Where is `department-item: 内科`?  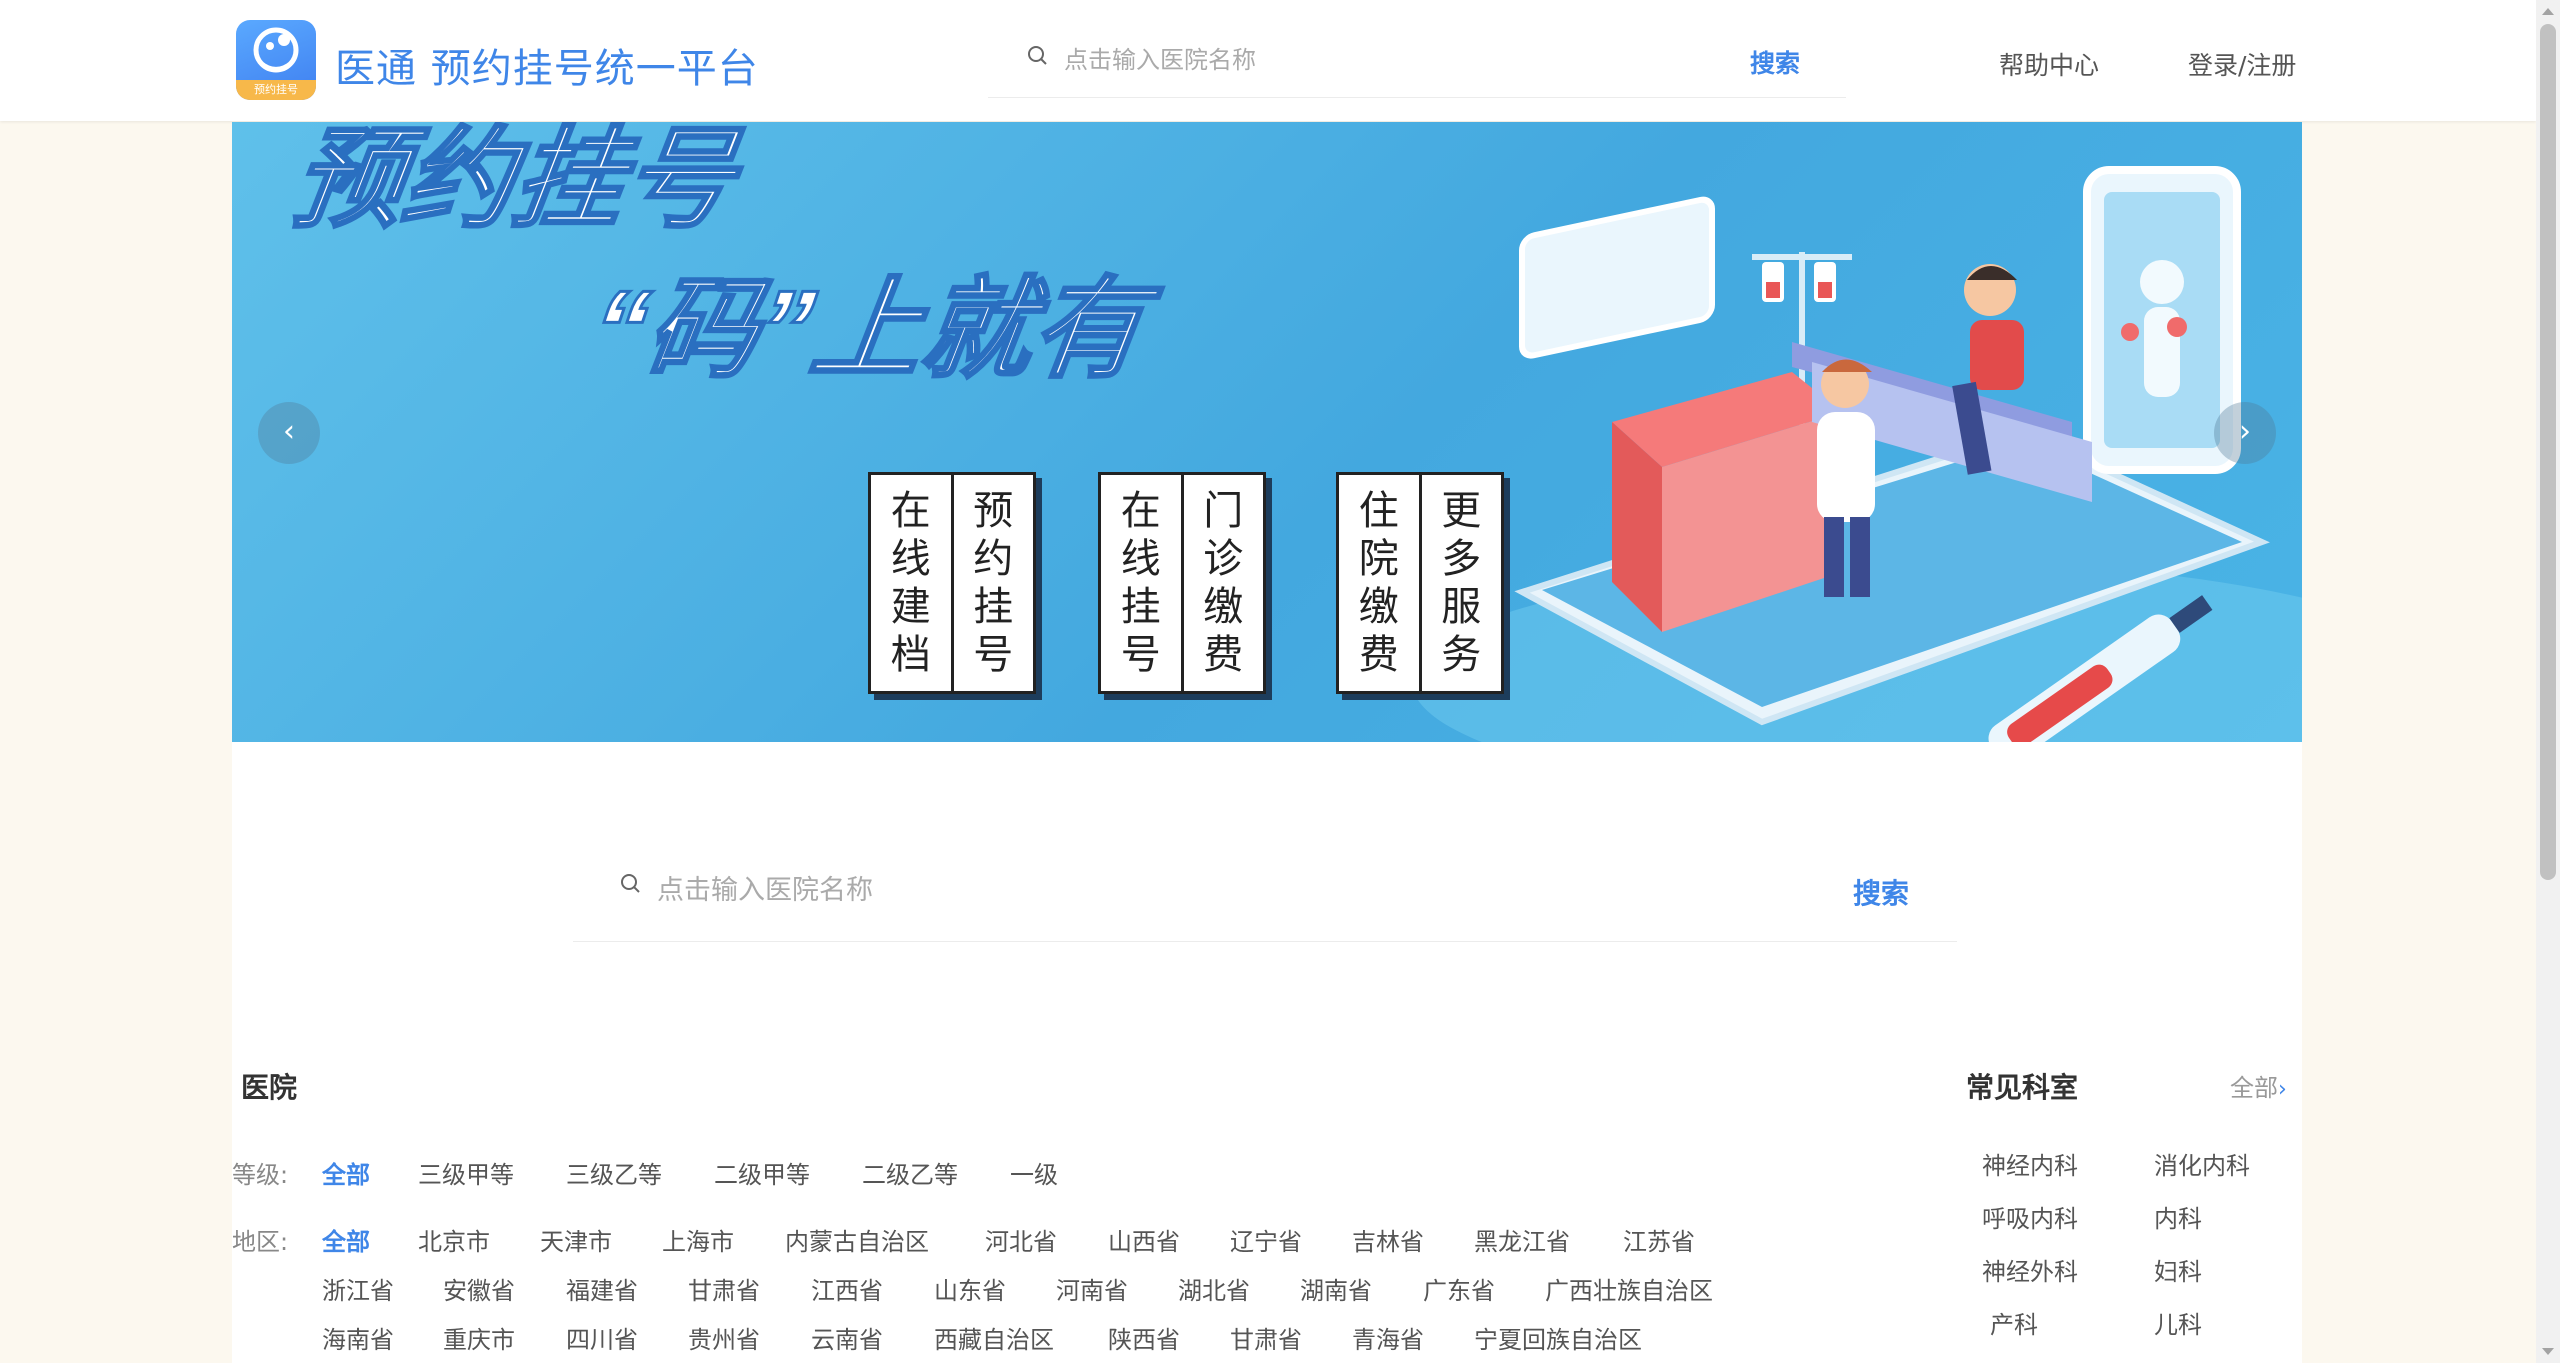
department-item: 内科 is located at coordinates (2178, 1216).